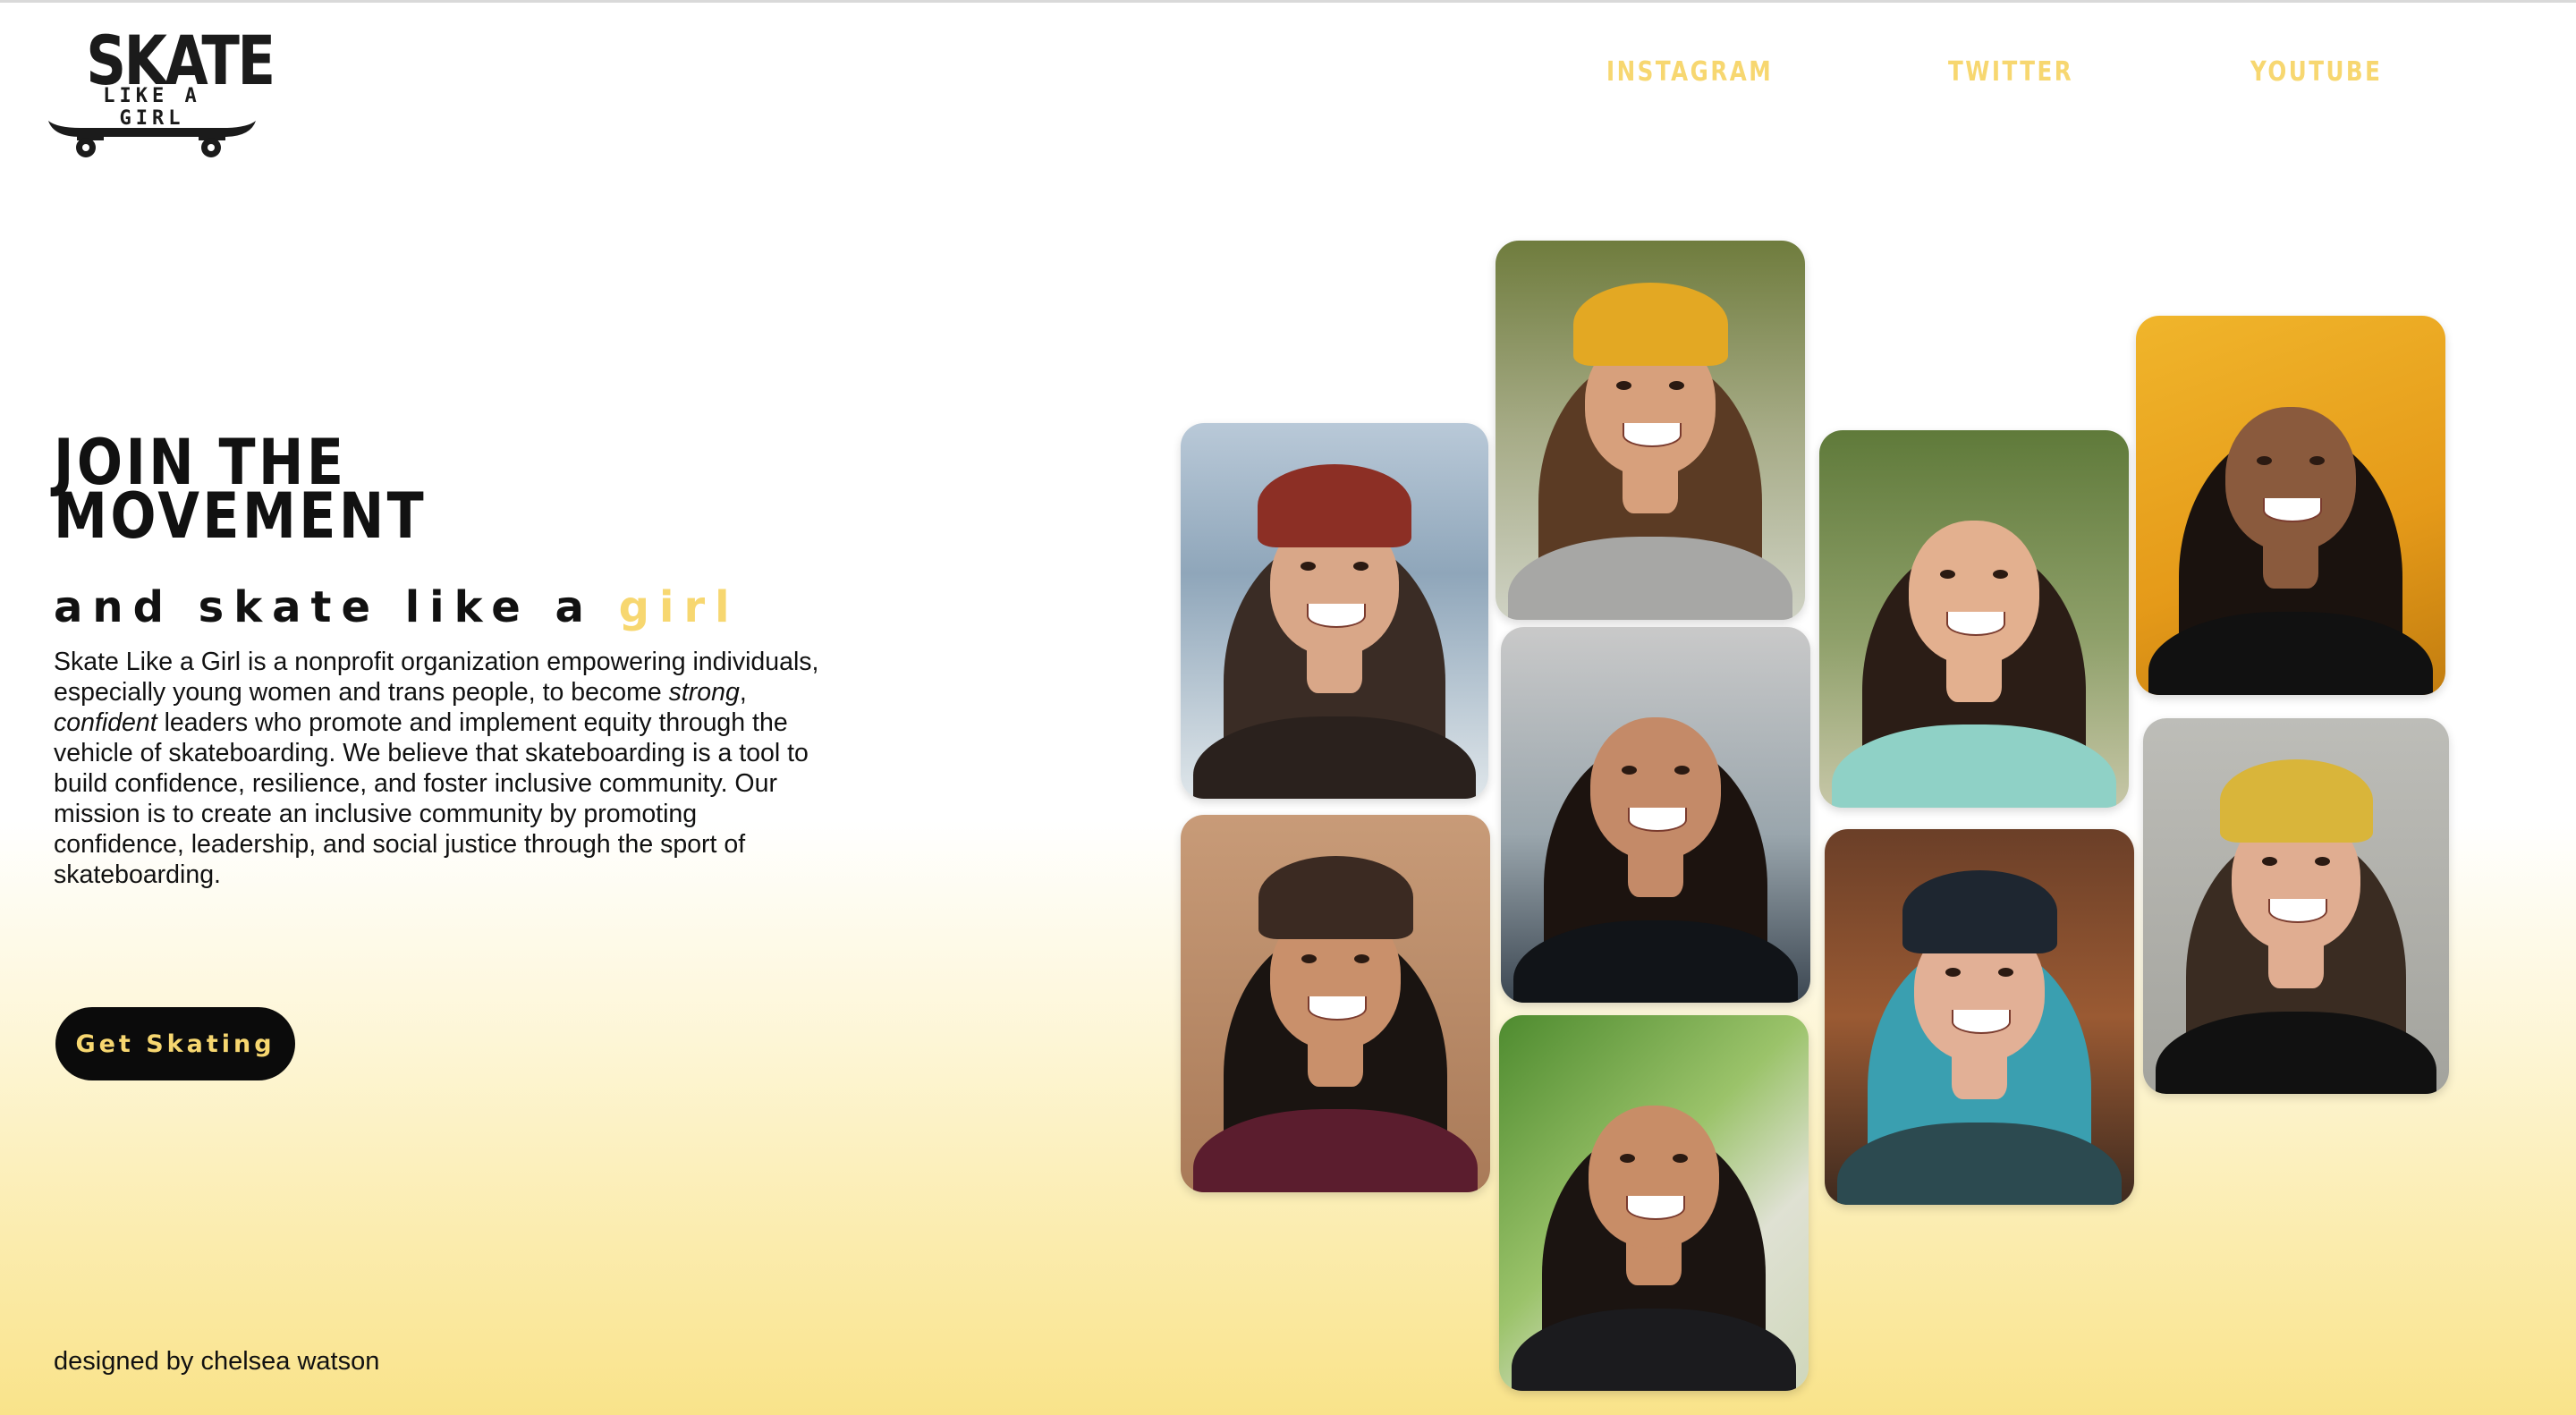 The image size is (2576, 1415). Describe the element at coordinates (105, 722) in the screenshot. I see `mission-emphasis-confident: confident` at that location.